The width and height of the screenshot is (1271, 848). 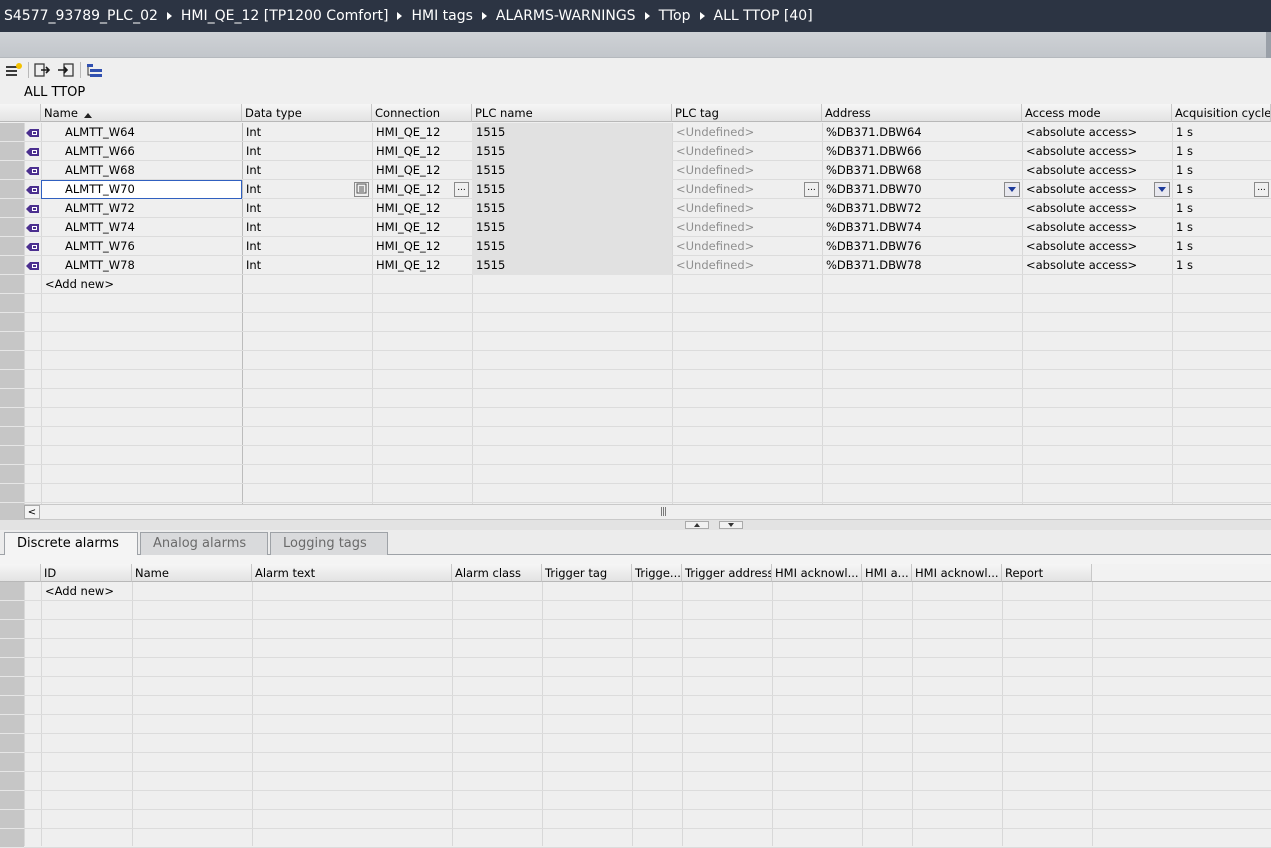 What do you see at coordinates (1162, 189) in the screenshot?
I see `access-mode-dropdown-button` at bounding box center [1162, 189].